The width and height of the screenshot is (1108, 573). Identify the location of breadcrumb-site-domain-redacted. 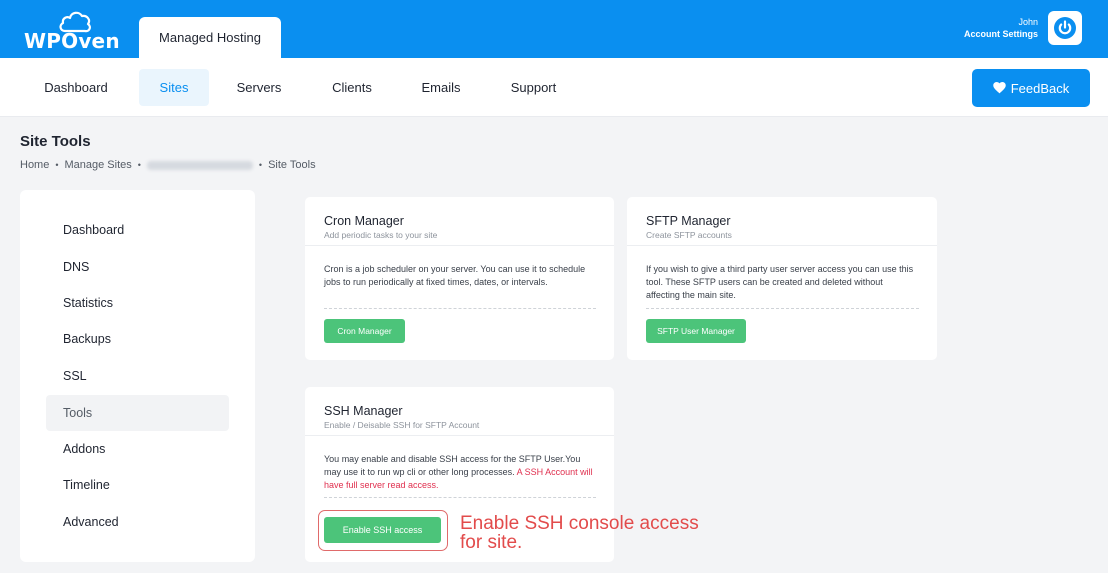
(199, 165).